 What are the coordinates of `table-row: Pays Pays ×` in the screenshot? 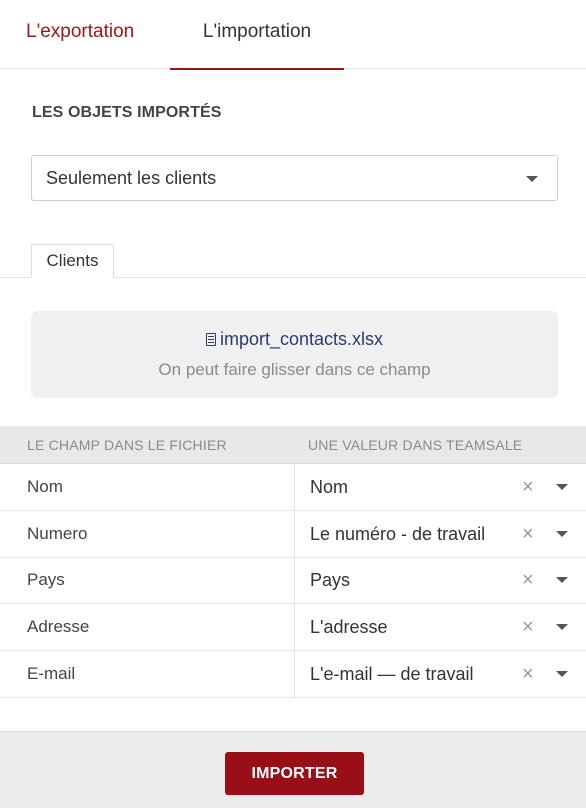 It's located at (293, 580).